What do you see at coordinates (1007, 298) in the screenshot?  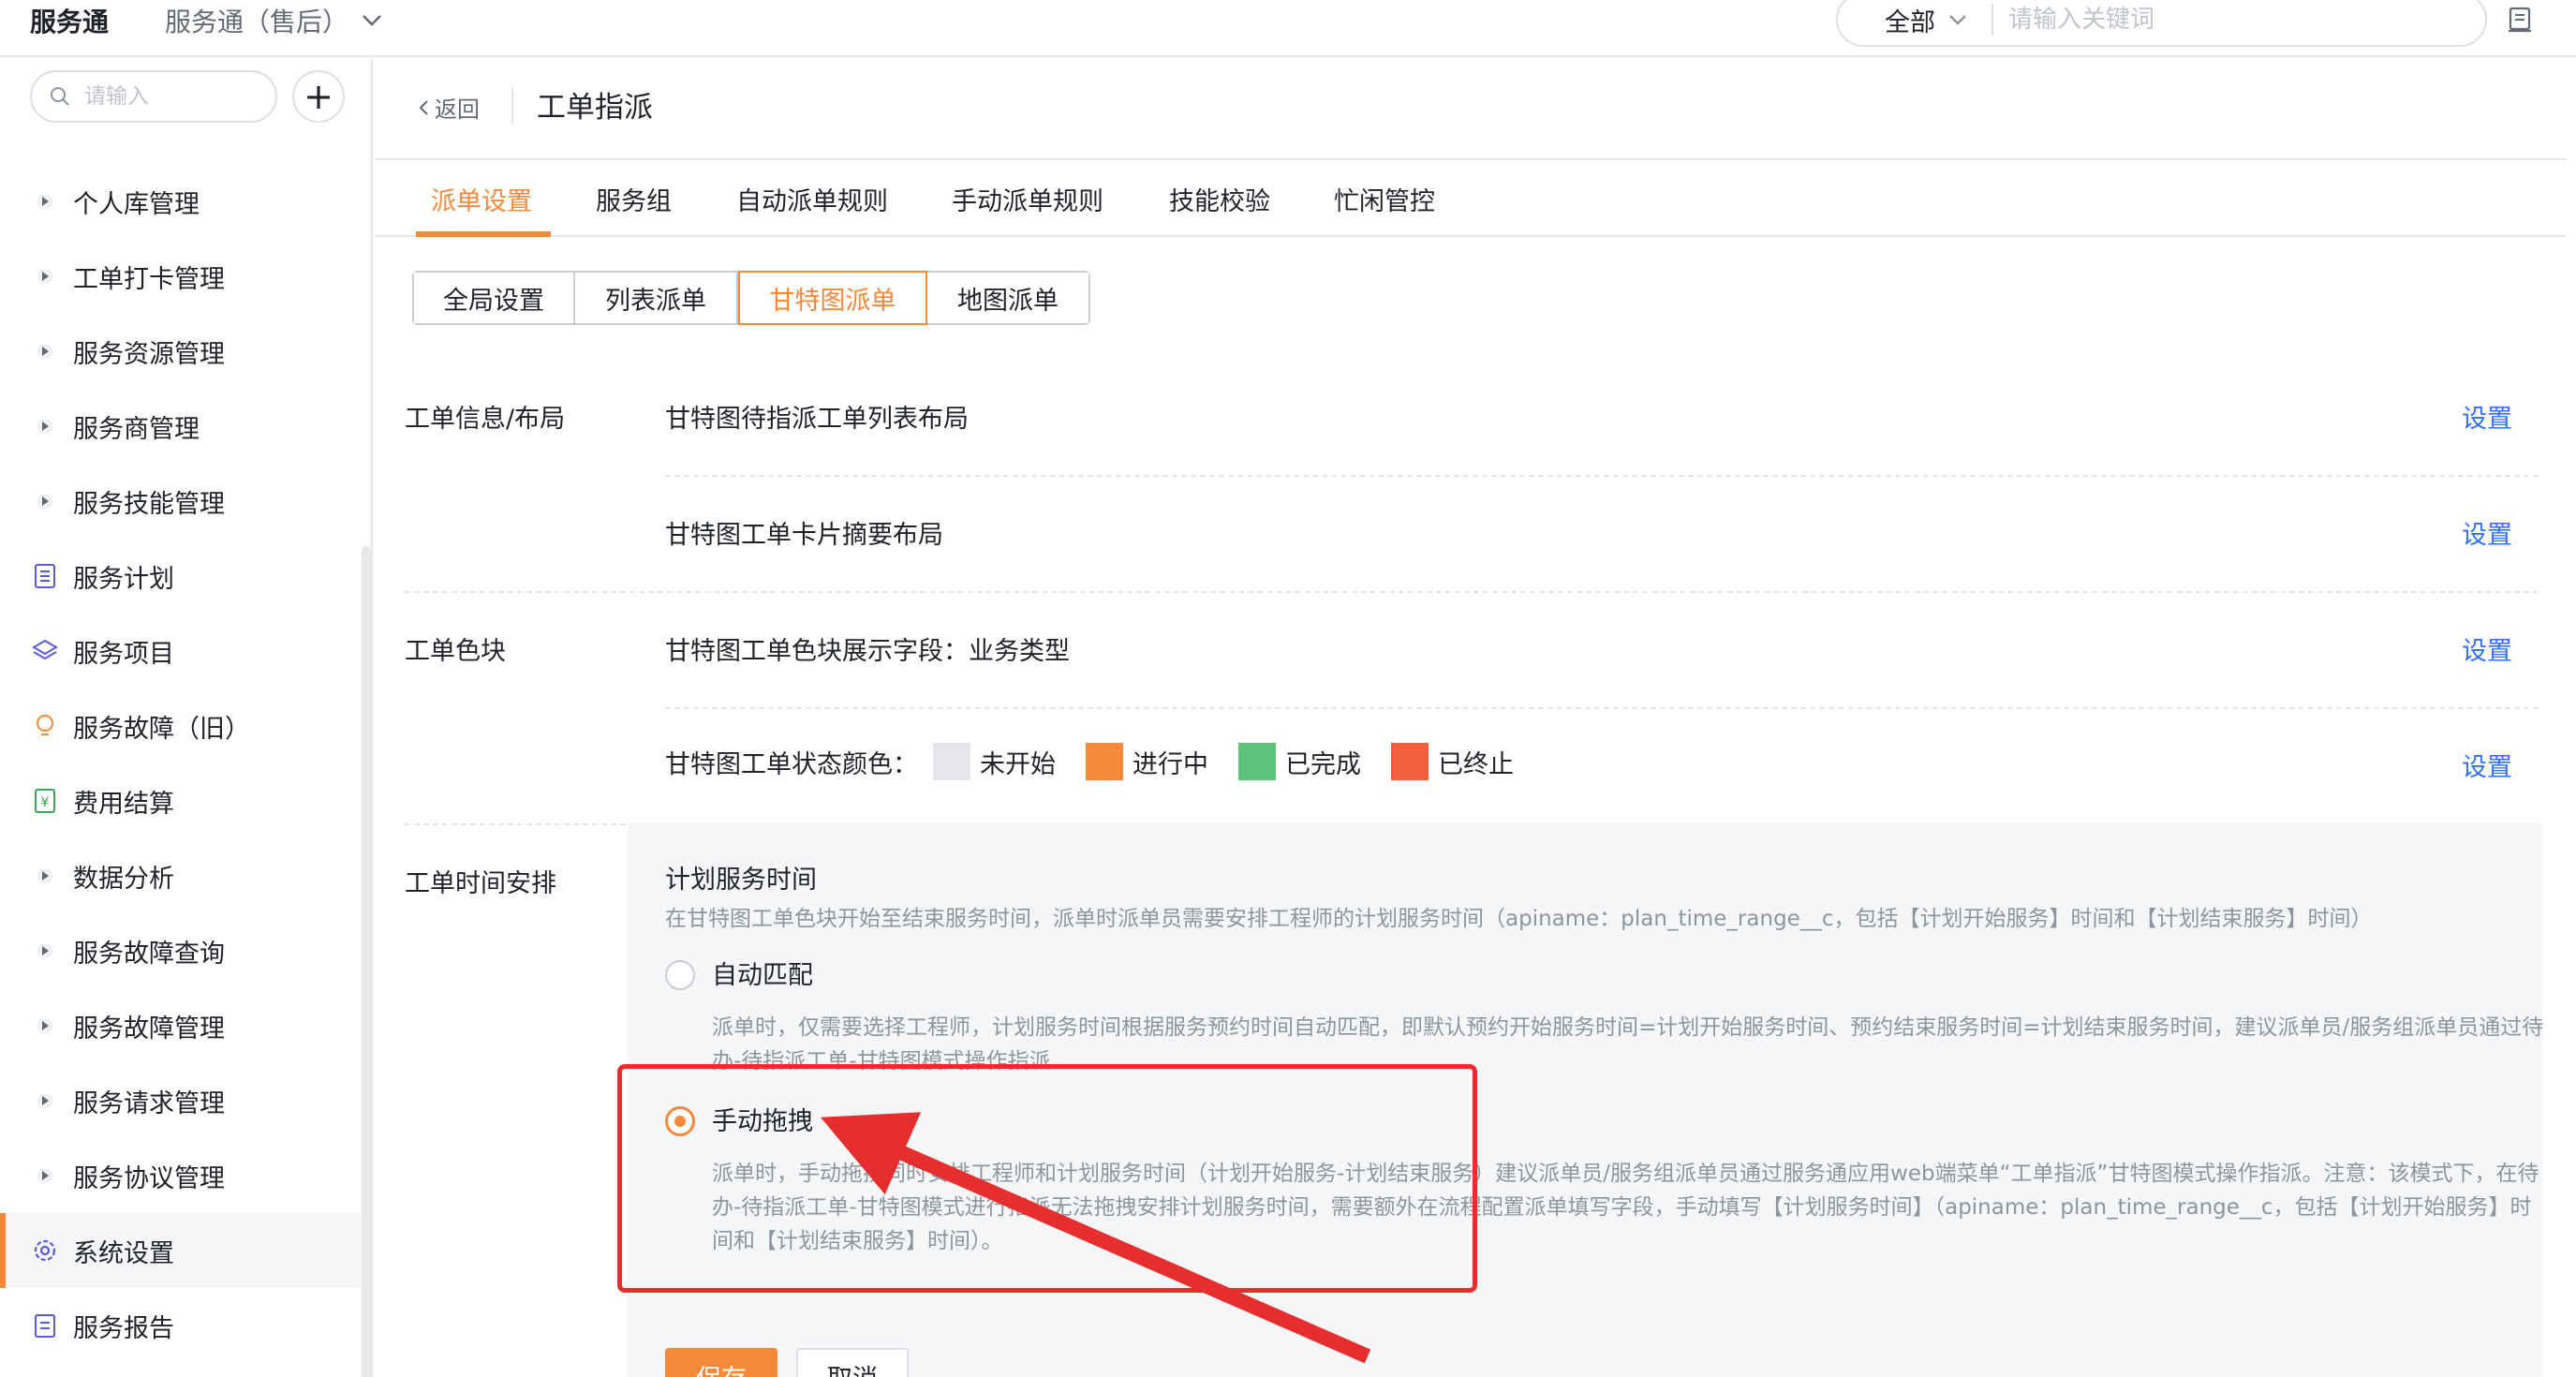 I see `segment-map: 地图派单` at bounding box center [1007, 298].